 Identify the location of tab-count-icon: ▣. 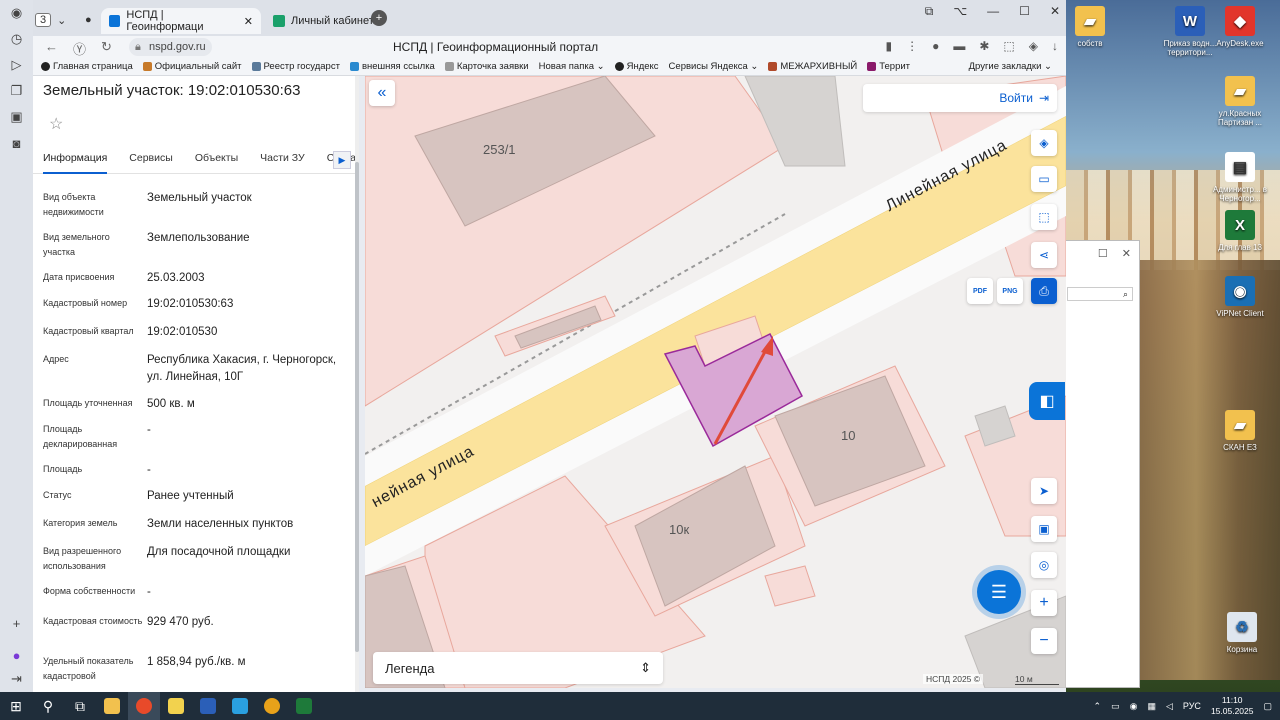
(16, 117).